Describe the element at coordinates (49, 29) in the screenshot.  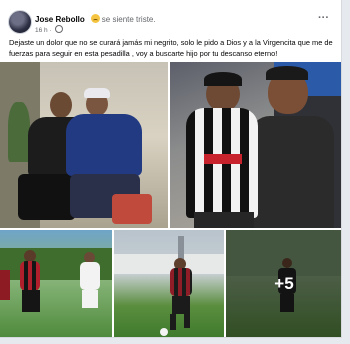
I see `post-meta: 16 h ·` at that location.